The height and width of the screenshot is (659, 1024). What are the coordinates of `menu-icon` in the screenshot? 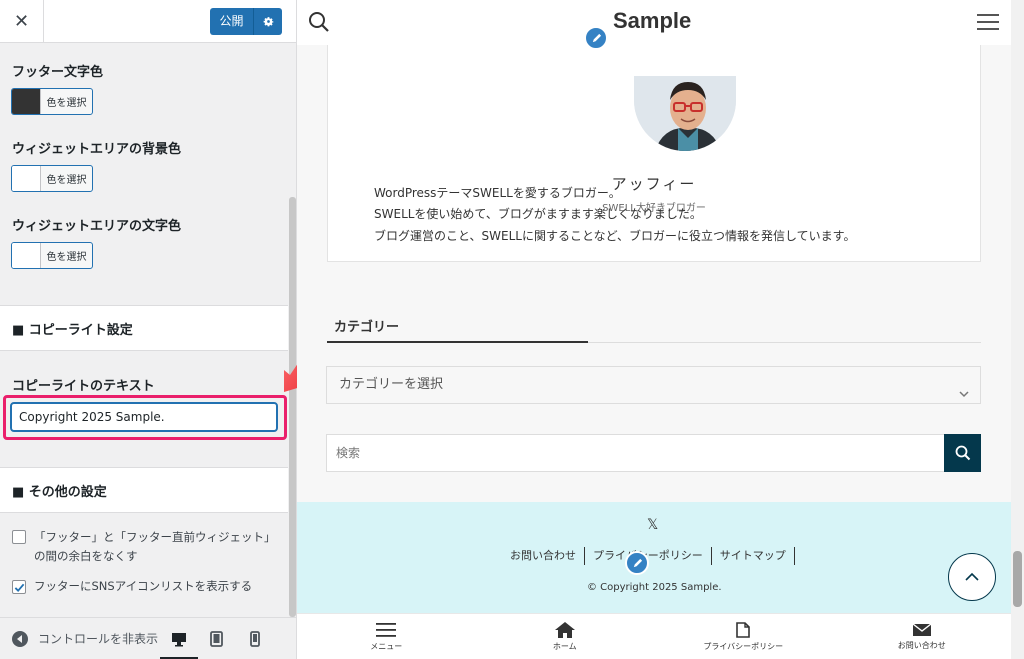 It's located at (386, 629).